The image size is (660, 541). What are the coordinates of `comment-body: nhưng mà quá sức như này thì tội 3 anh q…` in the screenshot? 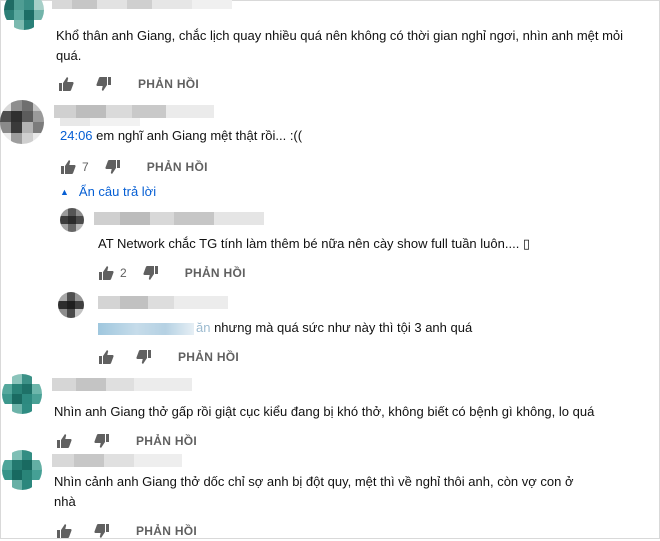 It's located at (341, 327).